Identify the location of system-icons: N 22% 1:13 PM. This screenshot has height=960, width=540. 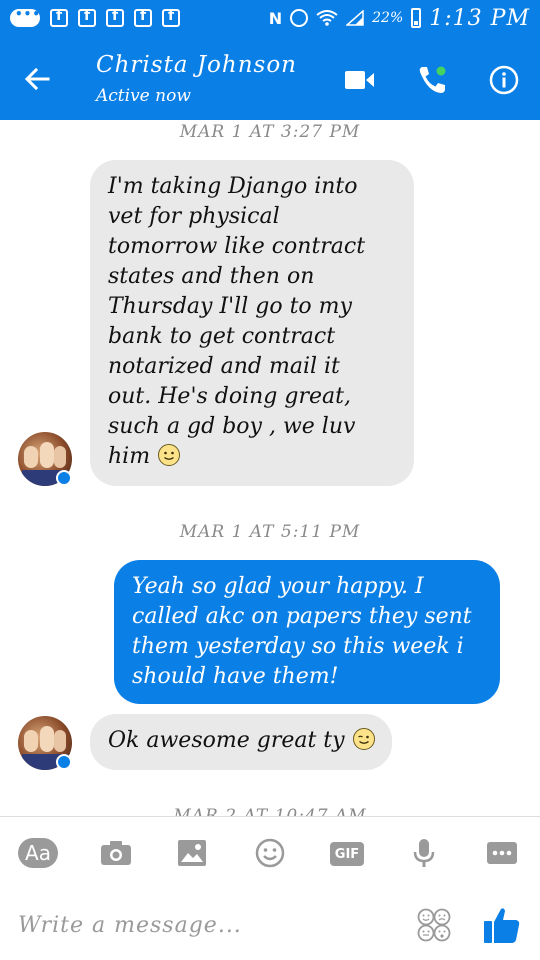
(399, 18).